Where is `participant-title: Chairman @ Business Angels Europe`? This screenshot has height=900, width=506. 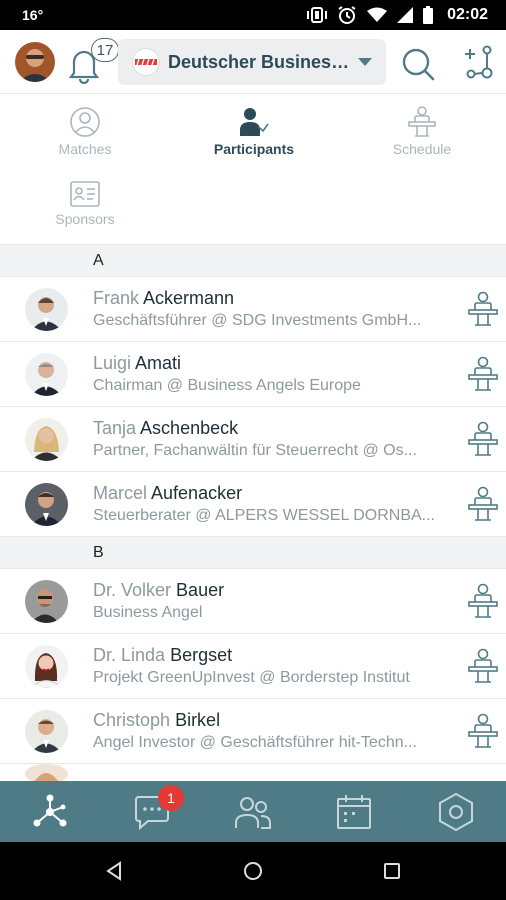 participant-title: Chairman @ Business Angels Europe is located at coordinates (227, 385).